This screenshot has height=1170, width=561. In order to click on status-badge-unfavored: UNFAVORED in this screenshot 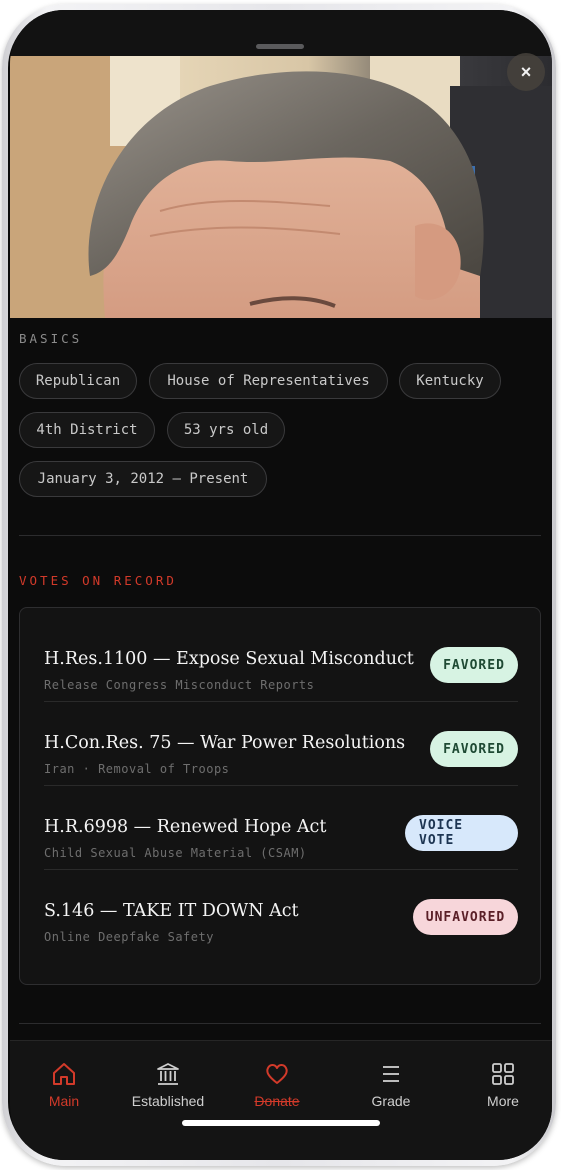, I will do `click(465, 917)`.